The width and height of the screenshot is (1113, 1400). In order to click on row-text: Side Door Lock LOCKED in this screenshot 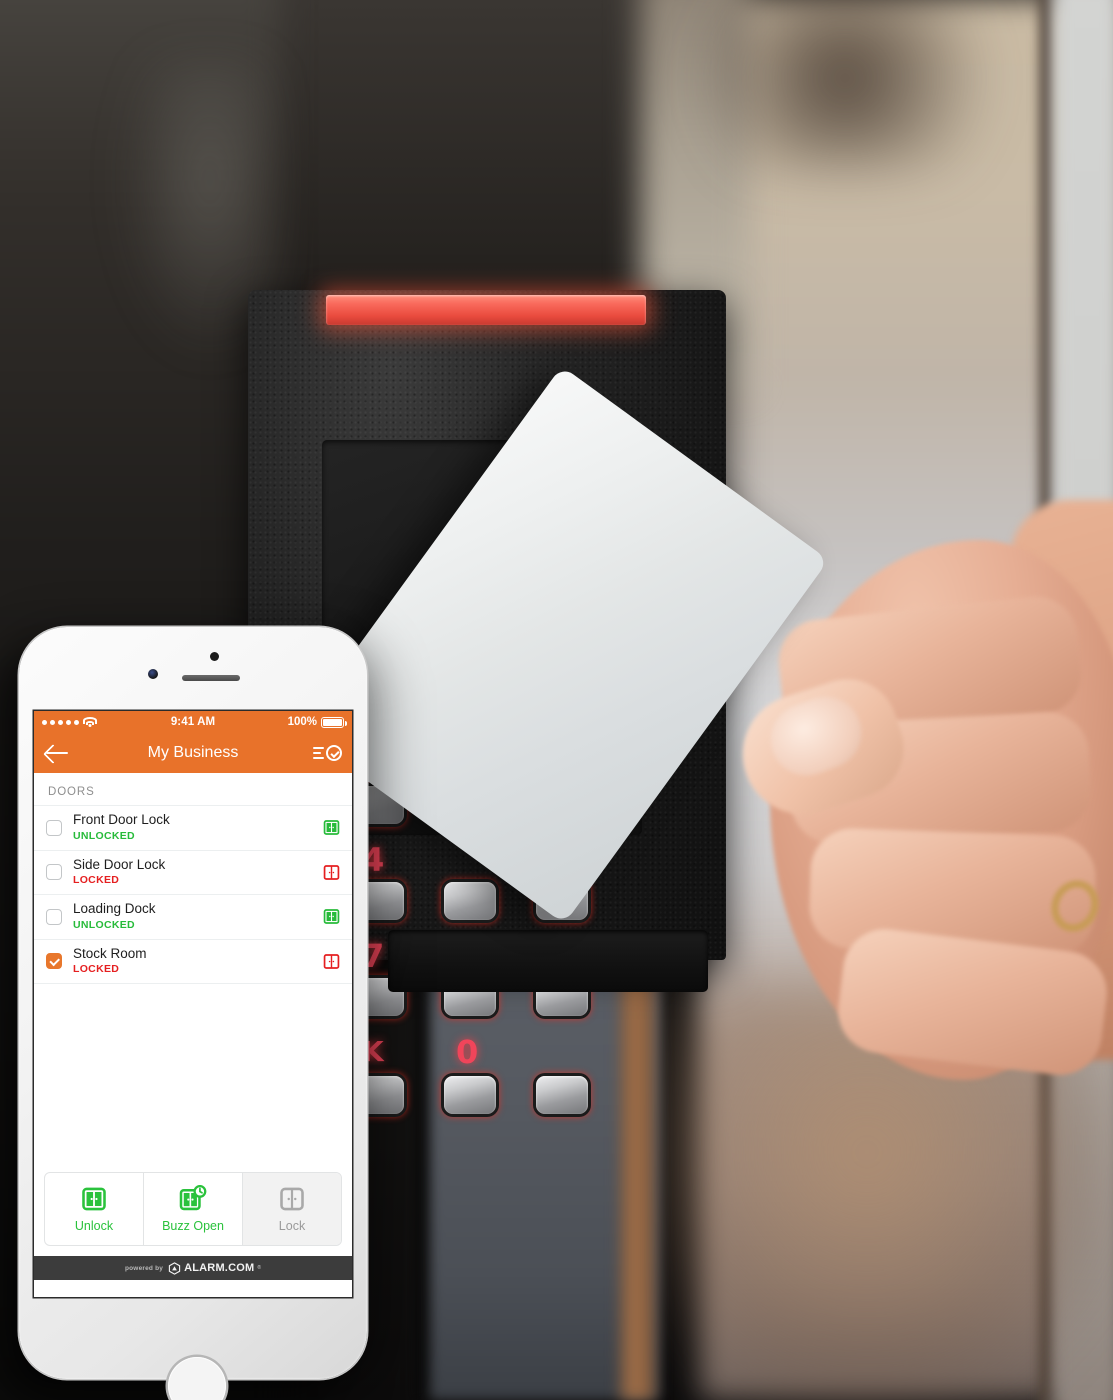, I will do `click(195, 873)`.